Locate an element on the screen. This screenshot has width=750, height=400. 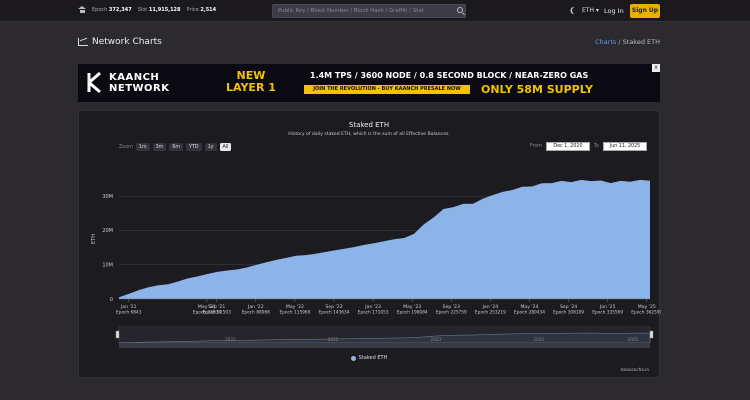
banner-brand-line1: KAANCH is located at coordinates (134, 77).